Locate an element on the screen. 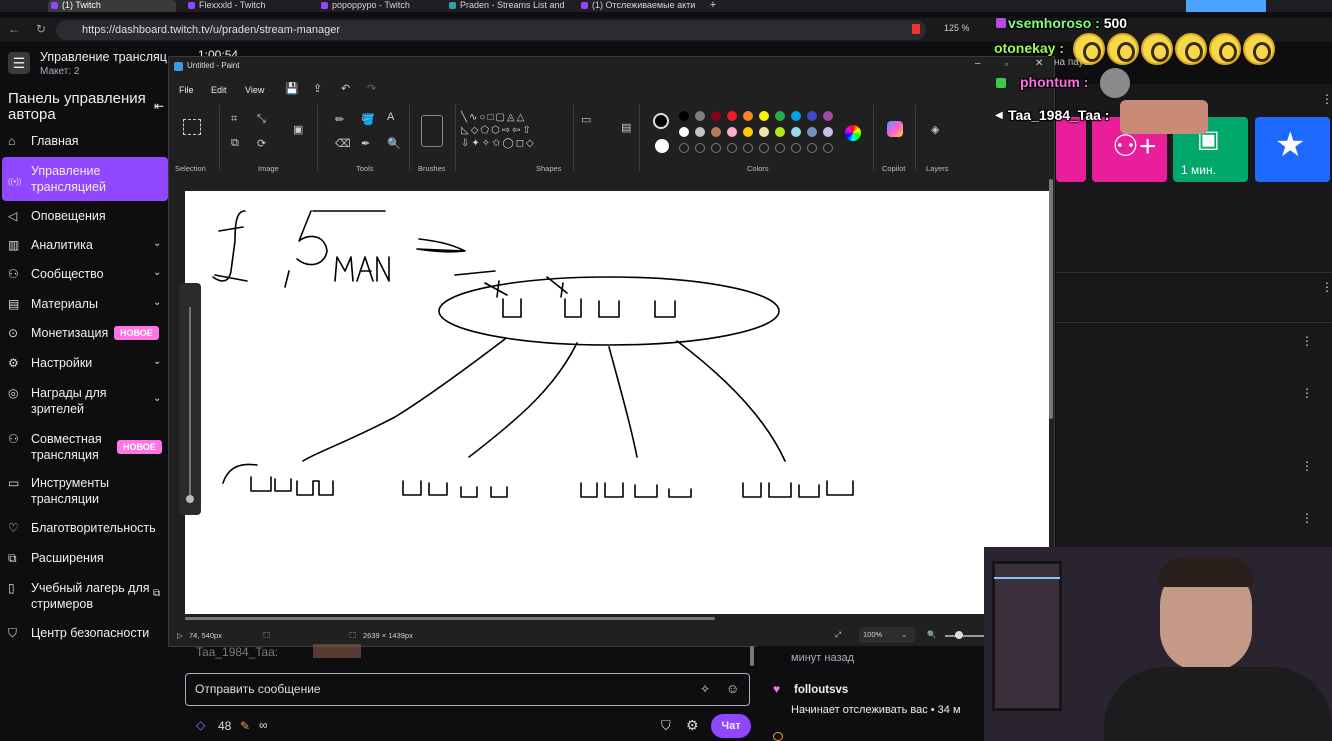  back-icon: ← is located at coordinates (14, 29).